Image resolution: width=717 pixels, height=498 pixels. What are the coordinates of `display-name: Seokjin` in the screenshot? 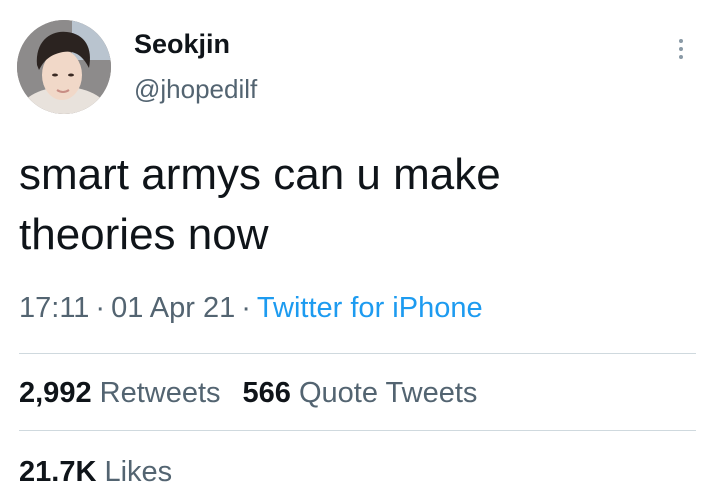 It's located at (182, 44).